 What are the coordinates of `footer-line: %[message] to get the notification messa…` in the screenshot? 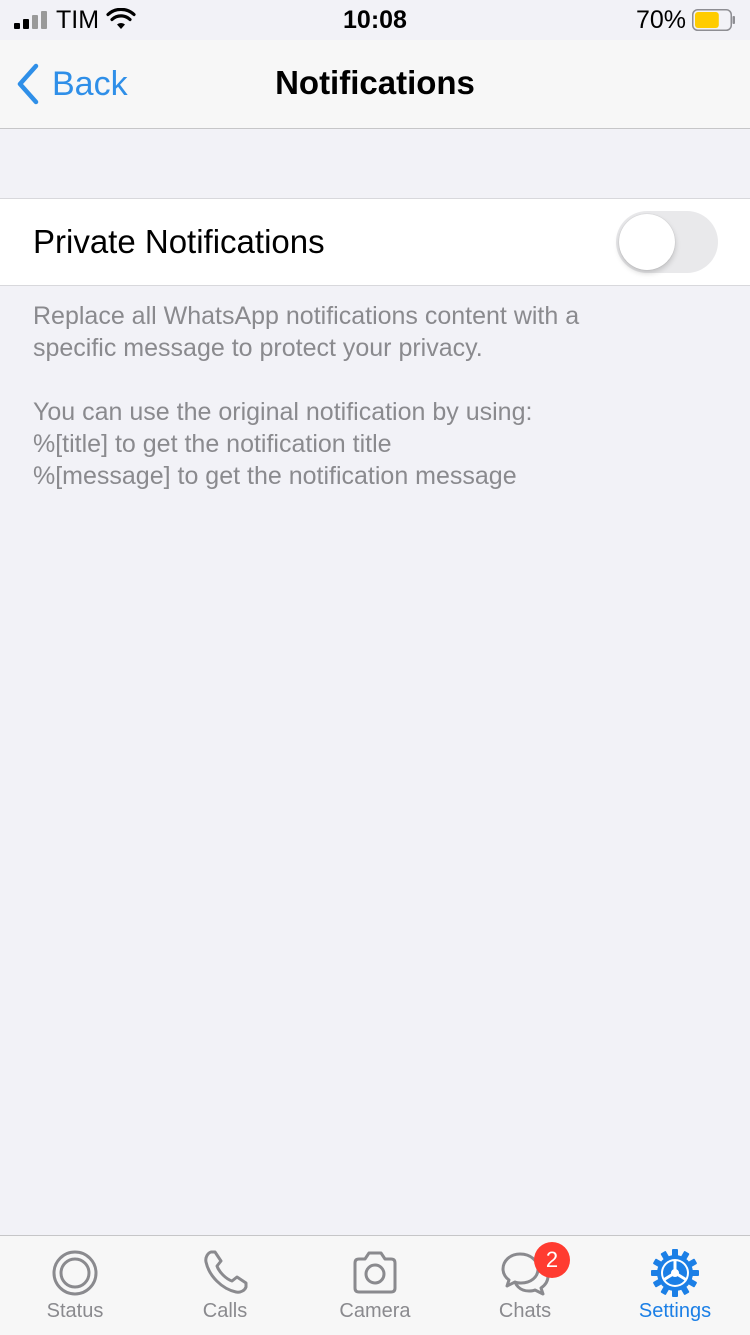 It's located at (275, 476).